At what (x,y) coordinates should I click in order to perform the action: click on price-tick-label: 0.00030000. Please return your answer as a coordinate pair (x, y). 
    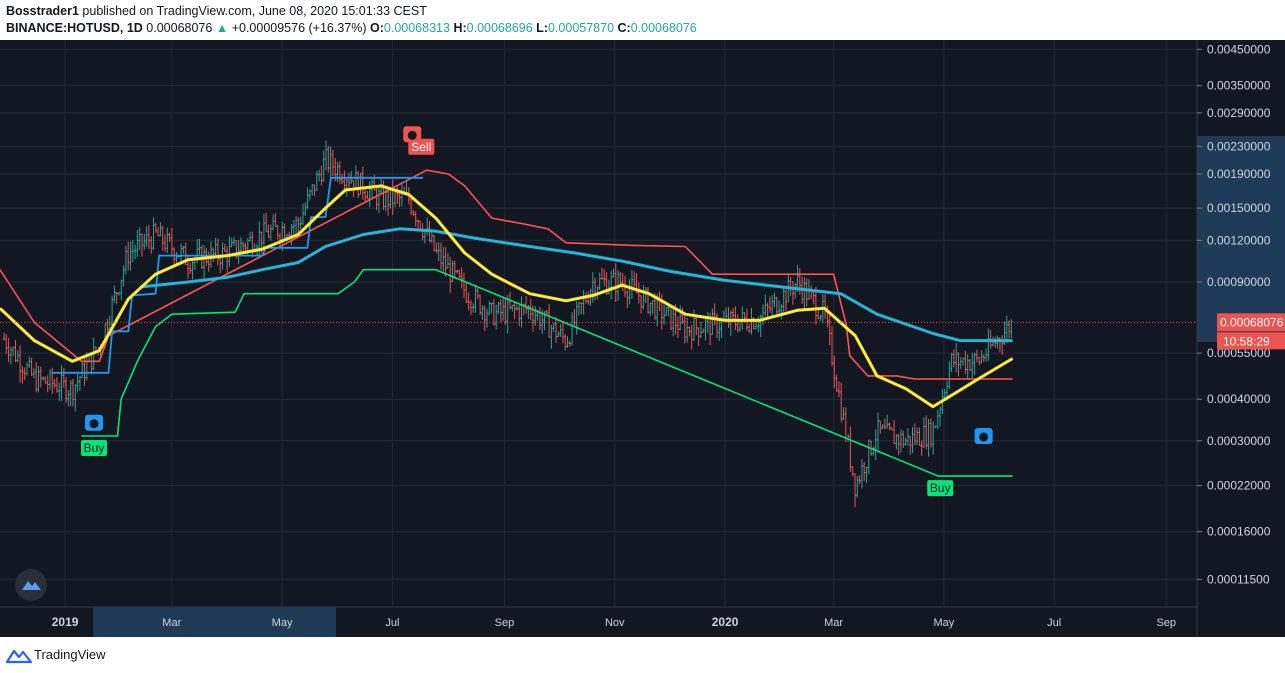
    Looking at the image, I should click on (1239, 441).